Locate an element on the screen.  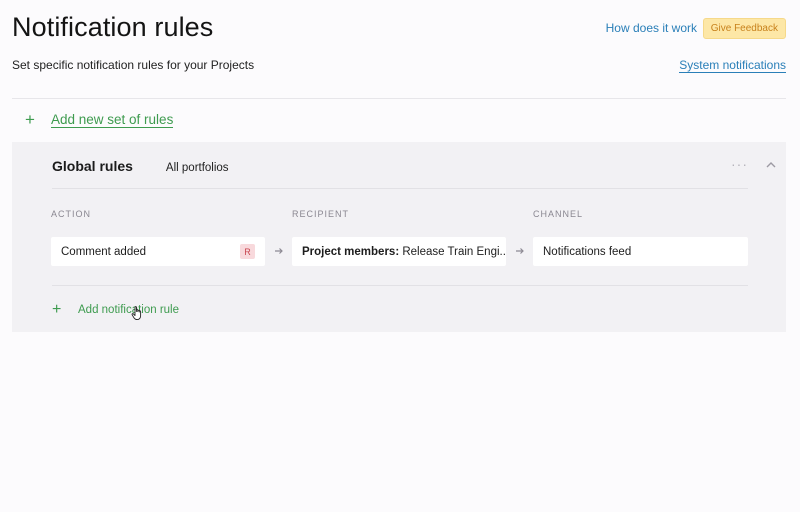
column-header-channel: CHANNEL is located at coordinates (558, 214).